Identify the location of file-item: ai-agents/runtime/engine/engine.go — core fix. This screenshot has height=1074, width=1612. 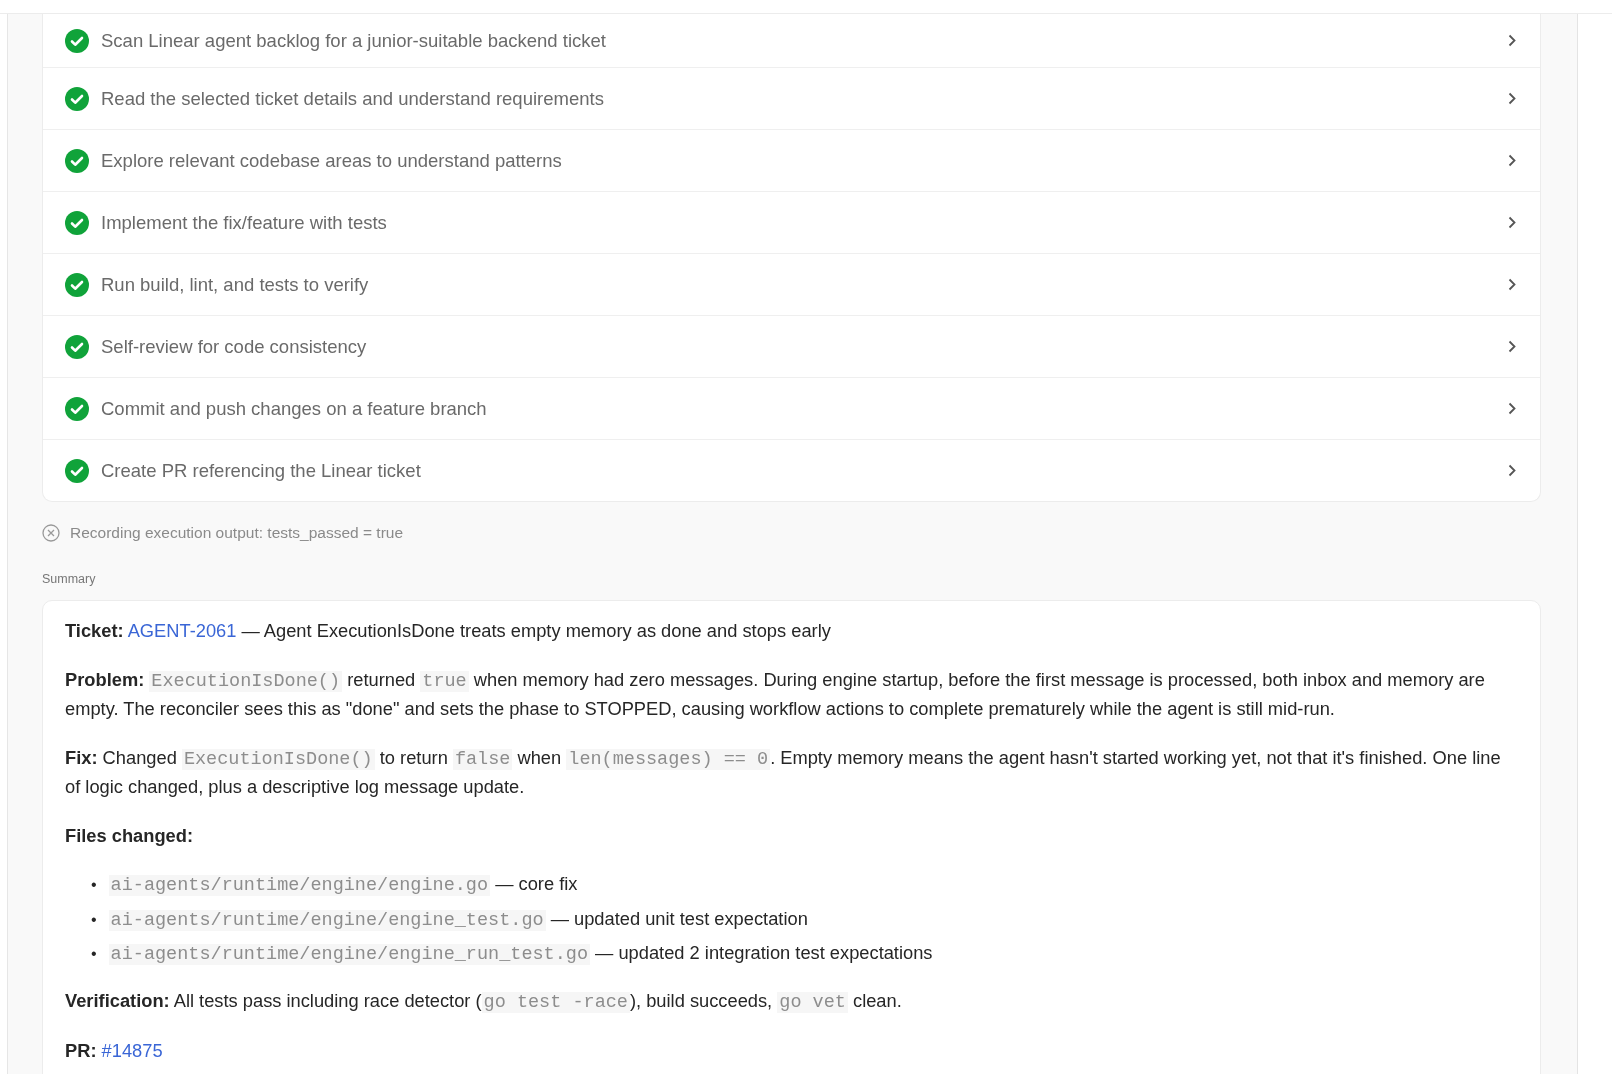
(343, 885).